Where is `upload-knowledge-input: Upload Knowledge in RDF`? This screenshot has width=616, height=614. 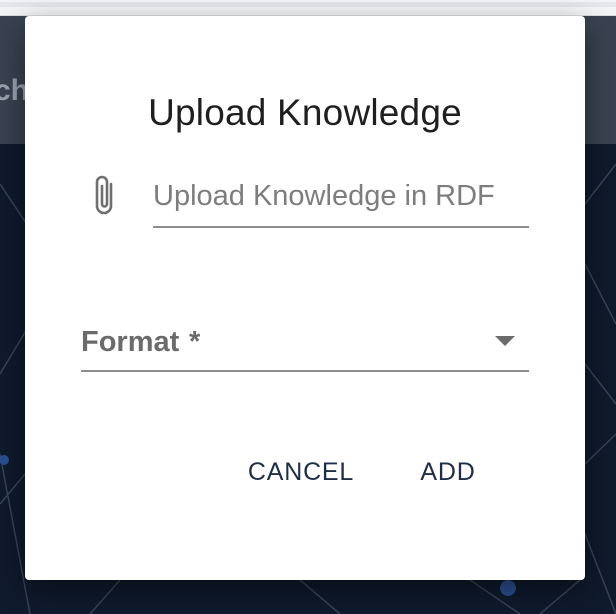 upload-knowledge-input: Upload Knowledge in RDF is located at coordinates (341, 200).